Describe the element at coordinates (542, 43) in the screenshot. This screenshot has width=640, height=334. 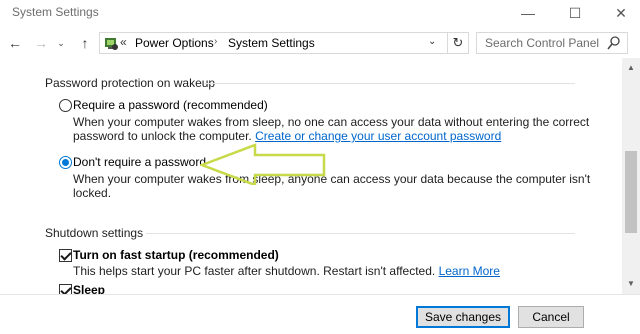
I see `search-placeholder: Search Control Panel` at that location.